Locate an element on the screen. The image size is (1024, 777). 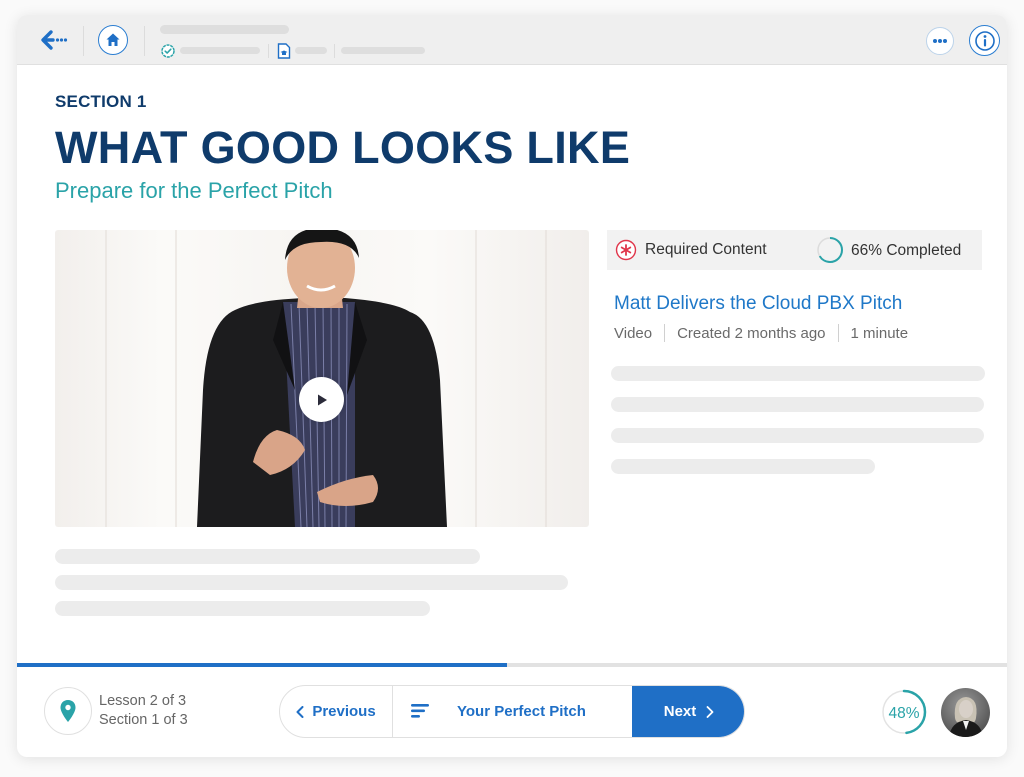
map-pin-icon is located at coordinates (68, 711).